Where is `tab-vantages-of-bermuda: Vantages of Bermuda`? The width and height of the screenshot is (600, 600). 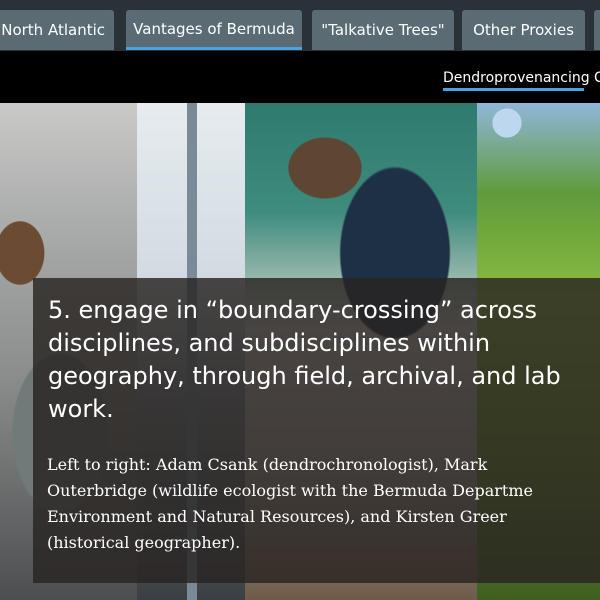 tab-vantages-of-bermuda: Vantages of Bermuda is located at coordinates (214, 30).